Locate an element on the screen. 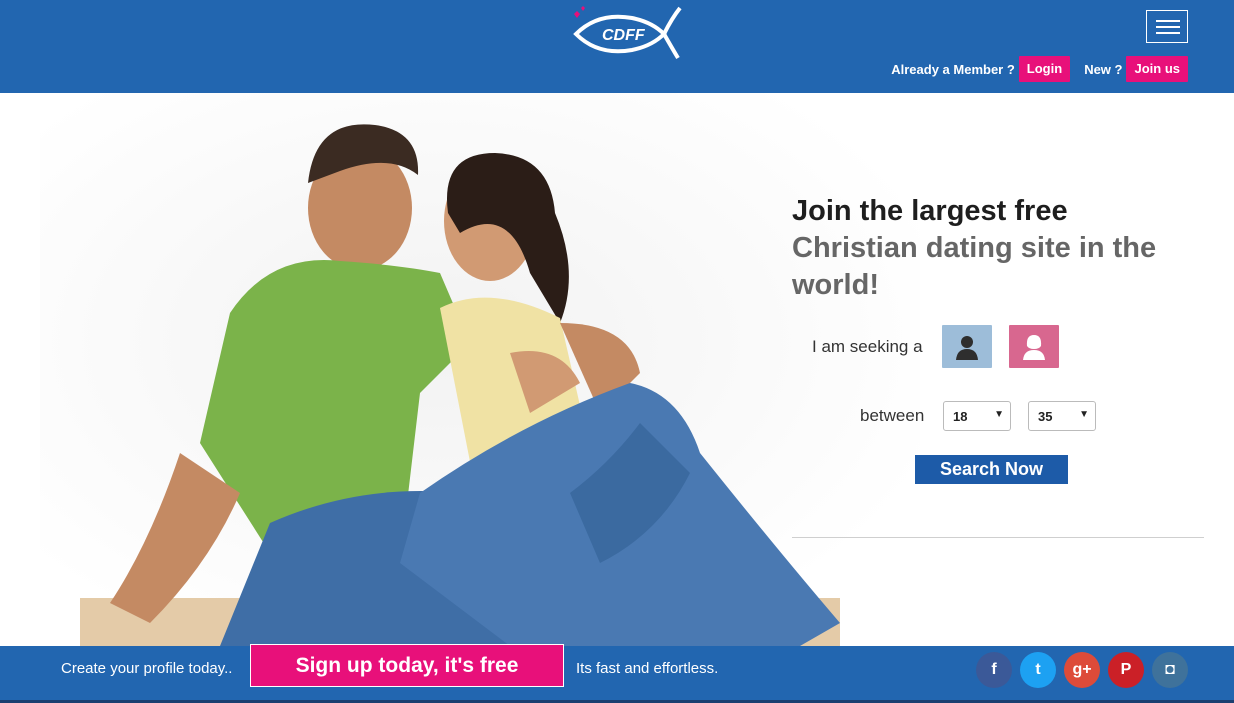 This screenshot has height=703, width=1234. age-max-value: 35 is located at coordinates (1045, 416).